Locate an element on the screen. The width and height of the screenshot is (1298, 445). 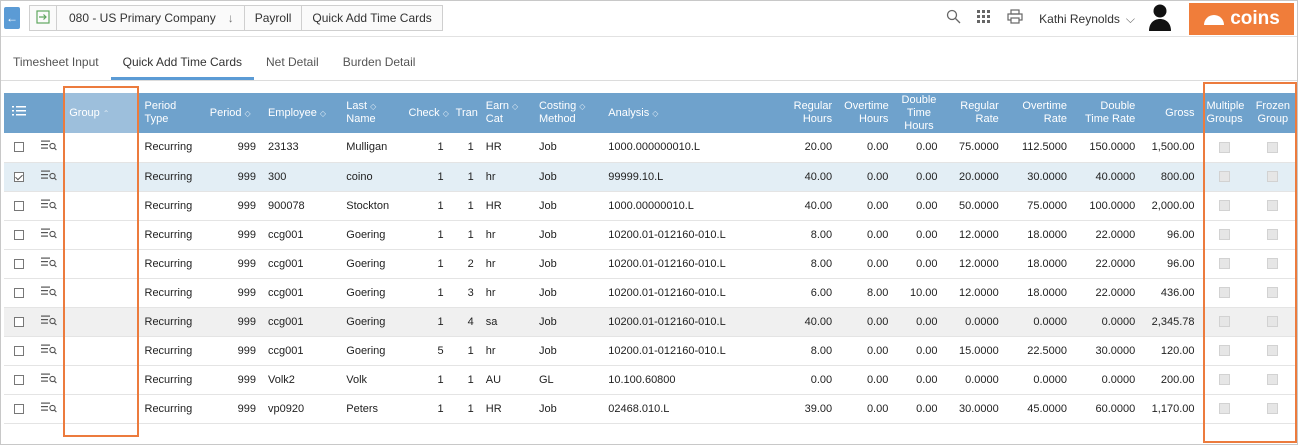
user-avatar-icon is located at coordinates (1160, 19).